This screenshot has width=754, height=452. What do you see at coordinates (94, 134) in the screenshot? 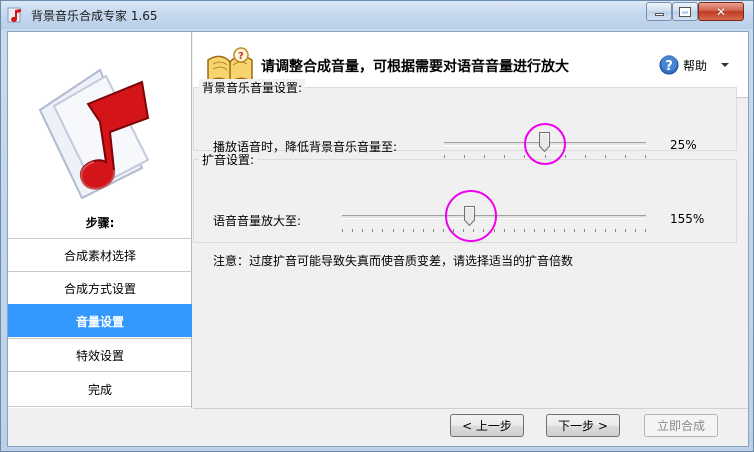
I see `app-logo-music-note-icon` at bounding box center [94, 134].